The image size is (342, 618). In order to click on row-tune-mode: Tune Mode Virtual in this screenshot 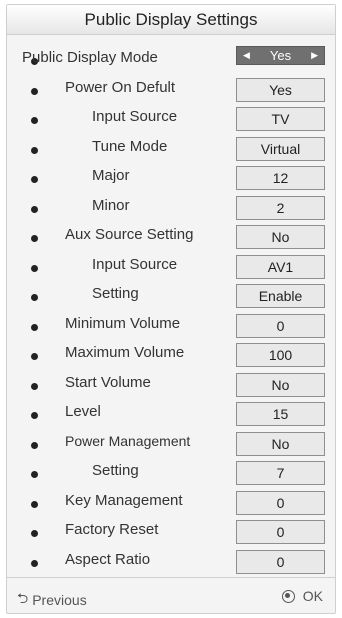, I will do `click(171, 149)`.